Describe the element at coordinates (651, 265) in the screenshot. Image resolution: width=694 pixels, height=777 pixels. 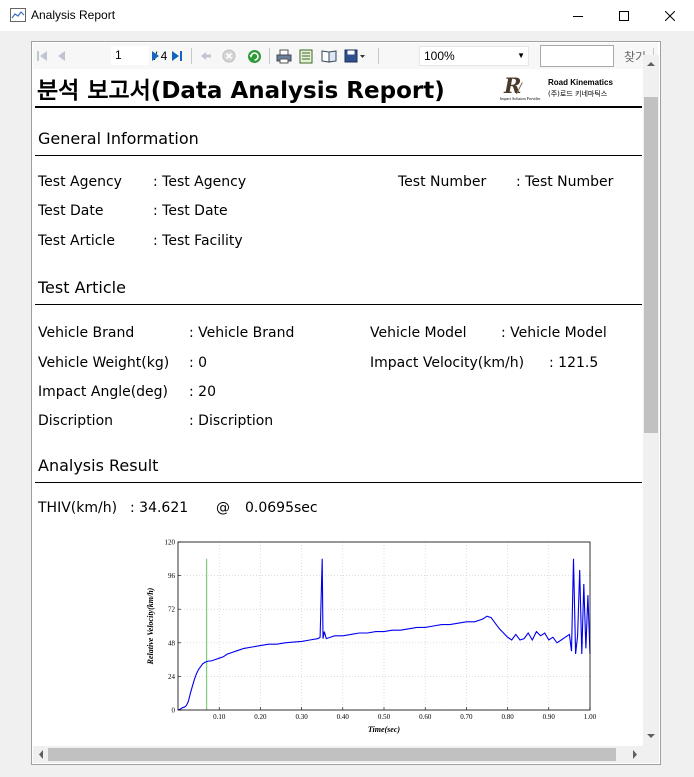
I see `vertical-scroll-thumb` at that location.